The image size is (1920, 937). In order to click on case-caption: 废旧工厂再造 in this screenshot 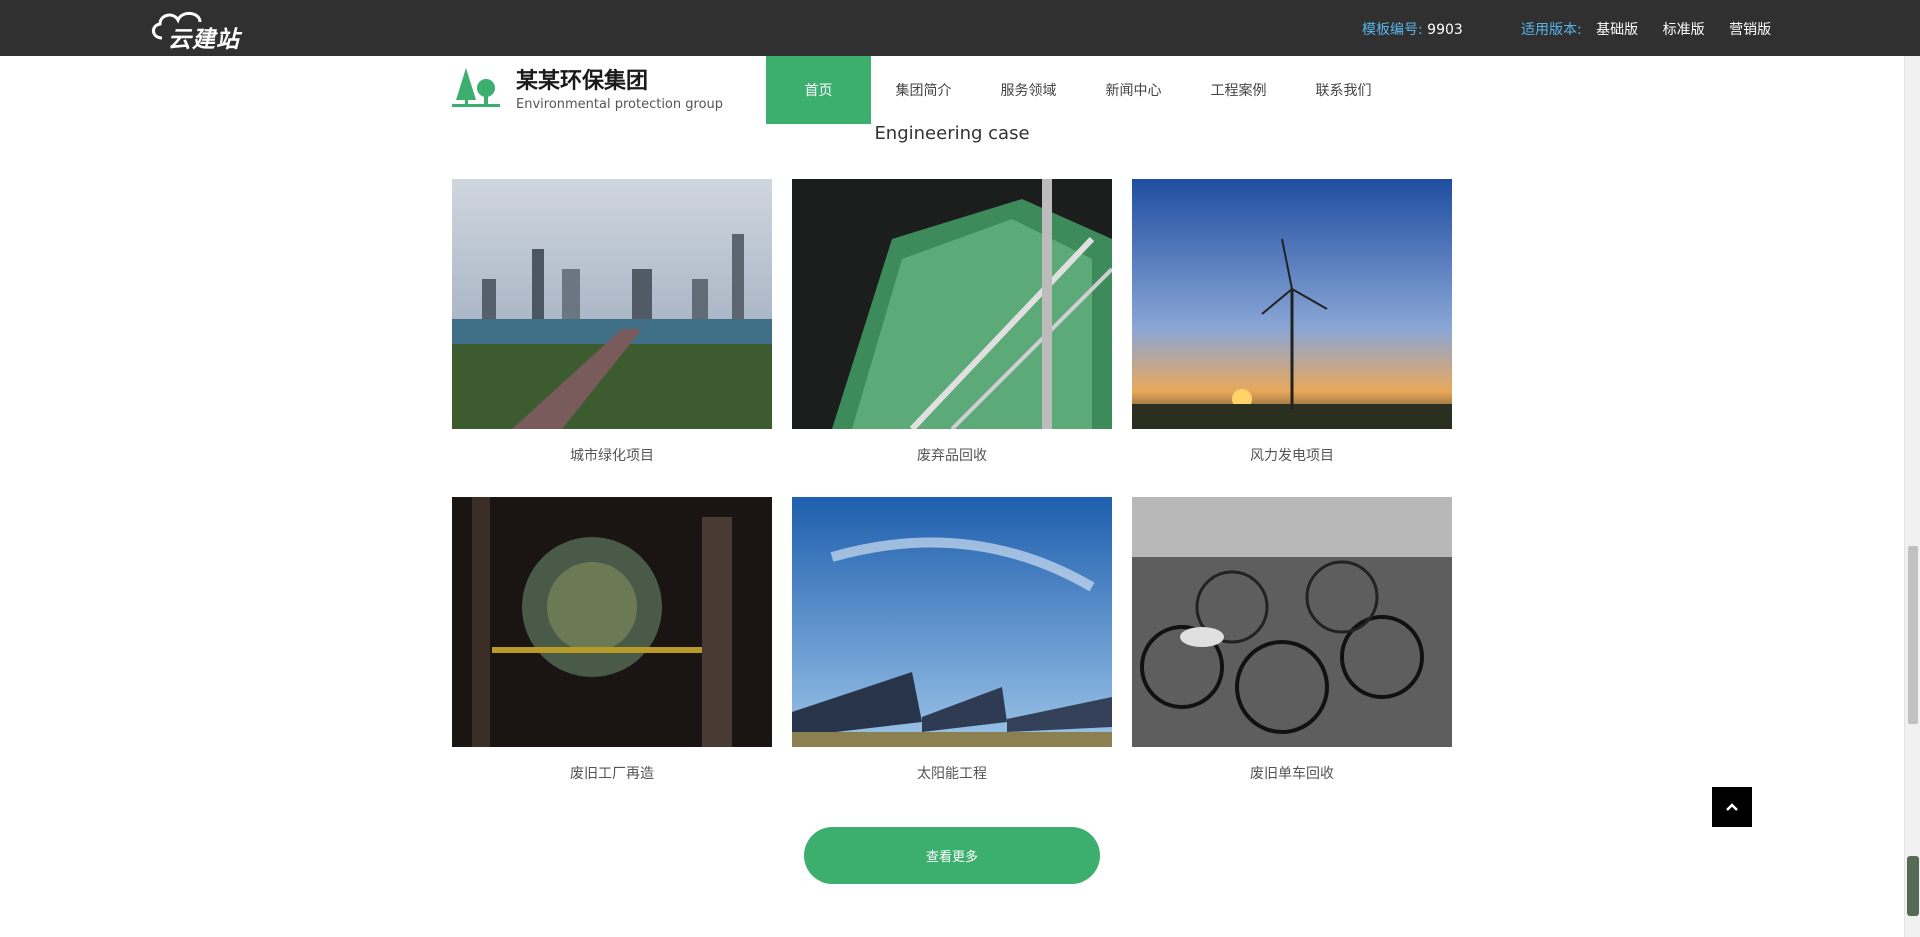, I will do `click(612, 773)`.